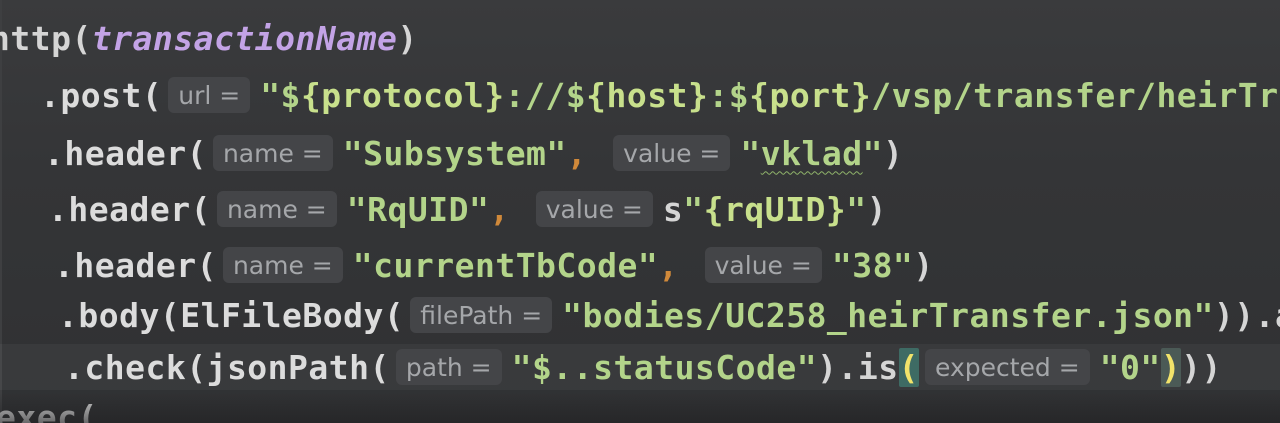  I want to click on protocol-interpolation: {protocol}, so click(402, 95).